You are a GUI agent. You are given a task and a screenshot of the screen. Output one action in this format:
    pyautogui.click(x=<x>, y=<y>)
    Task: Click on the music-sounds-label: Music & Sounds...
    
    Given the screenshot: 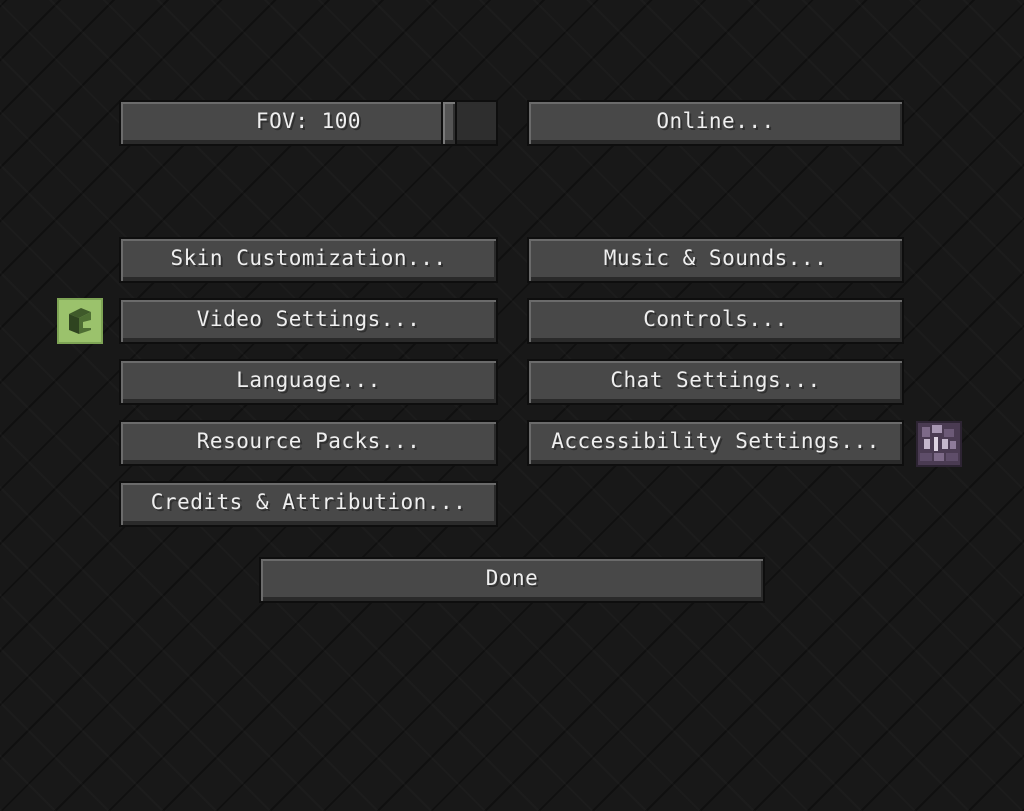 What is the action you would take?
    pyautogui.click(x=715, y=258)
    